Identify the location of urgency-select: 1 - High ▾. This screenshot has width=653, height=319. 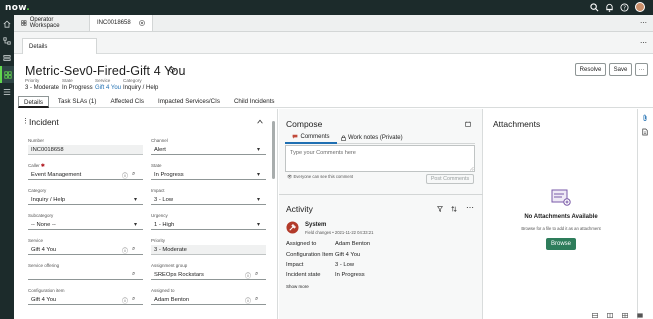
(208, 225).